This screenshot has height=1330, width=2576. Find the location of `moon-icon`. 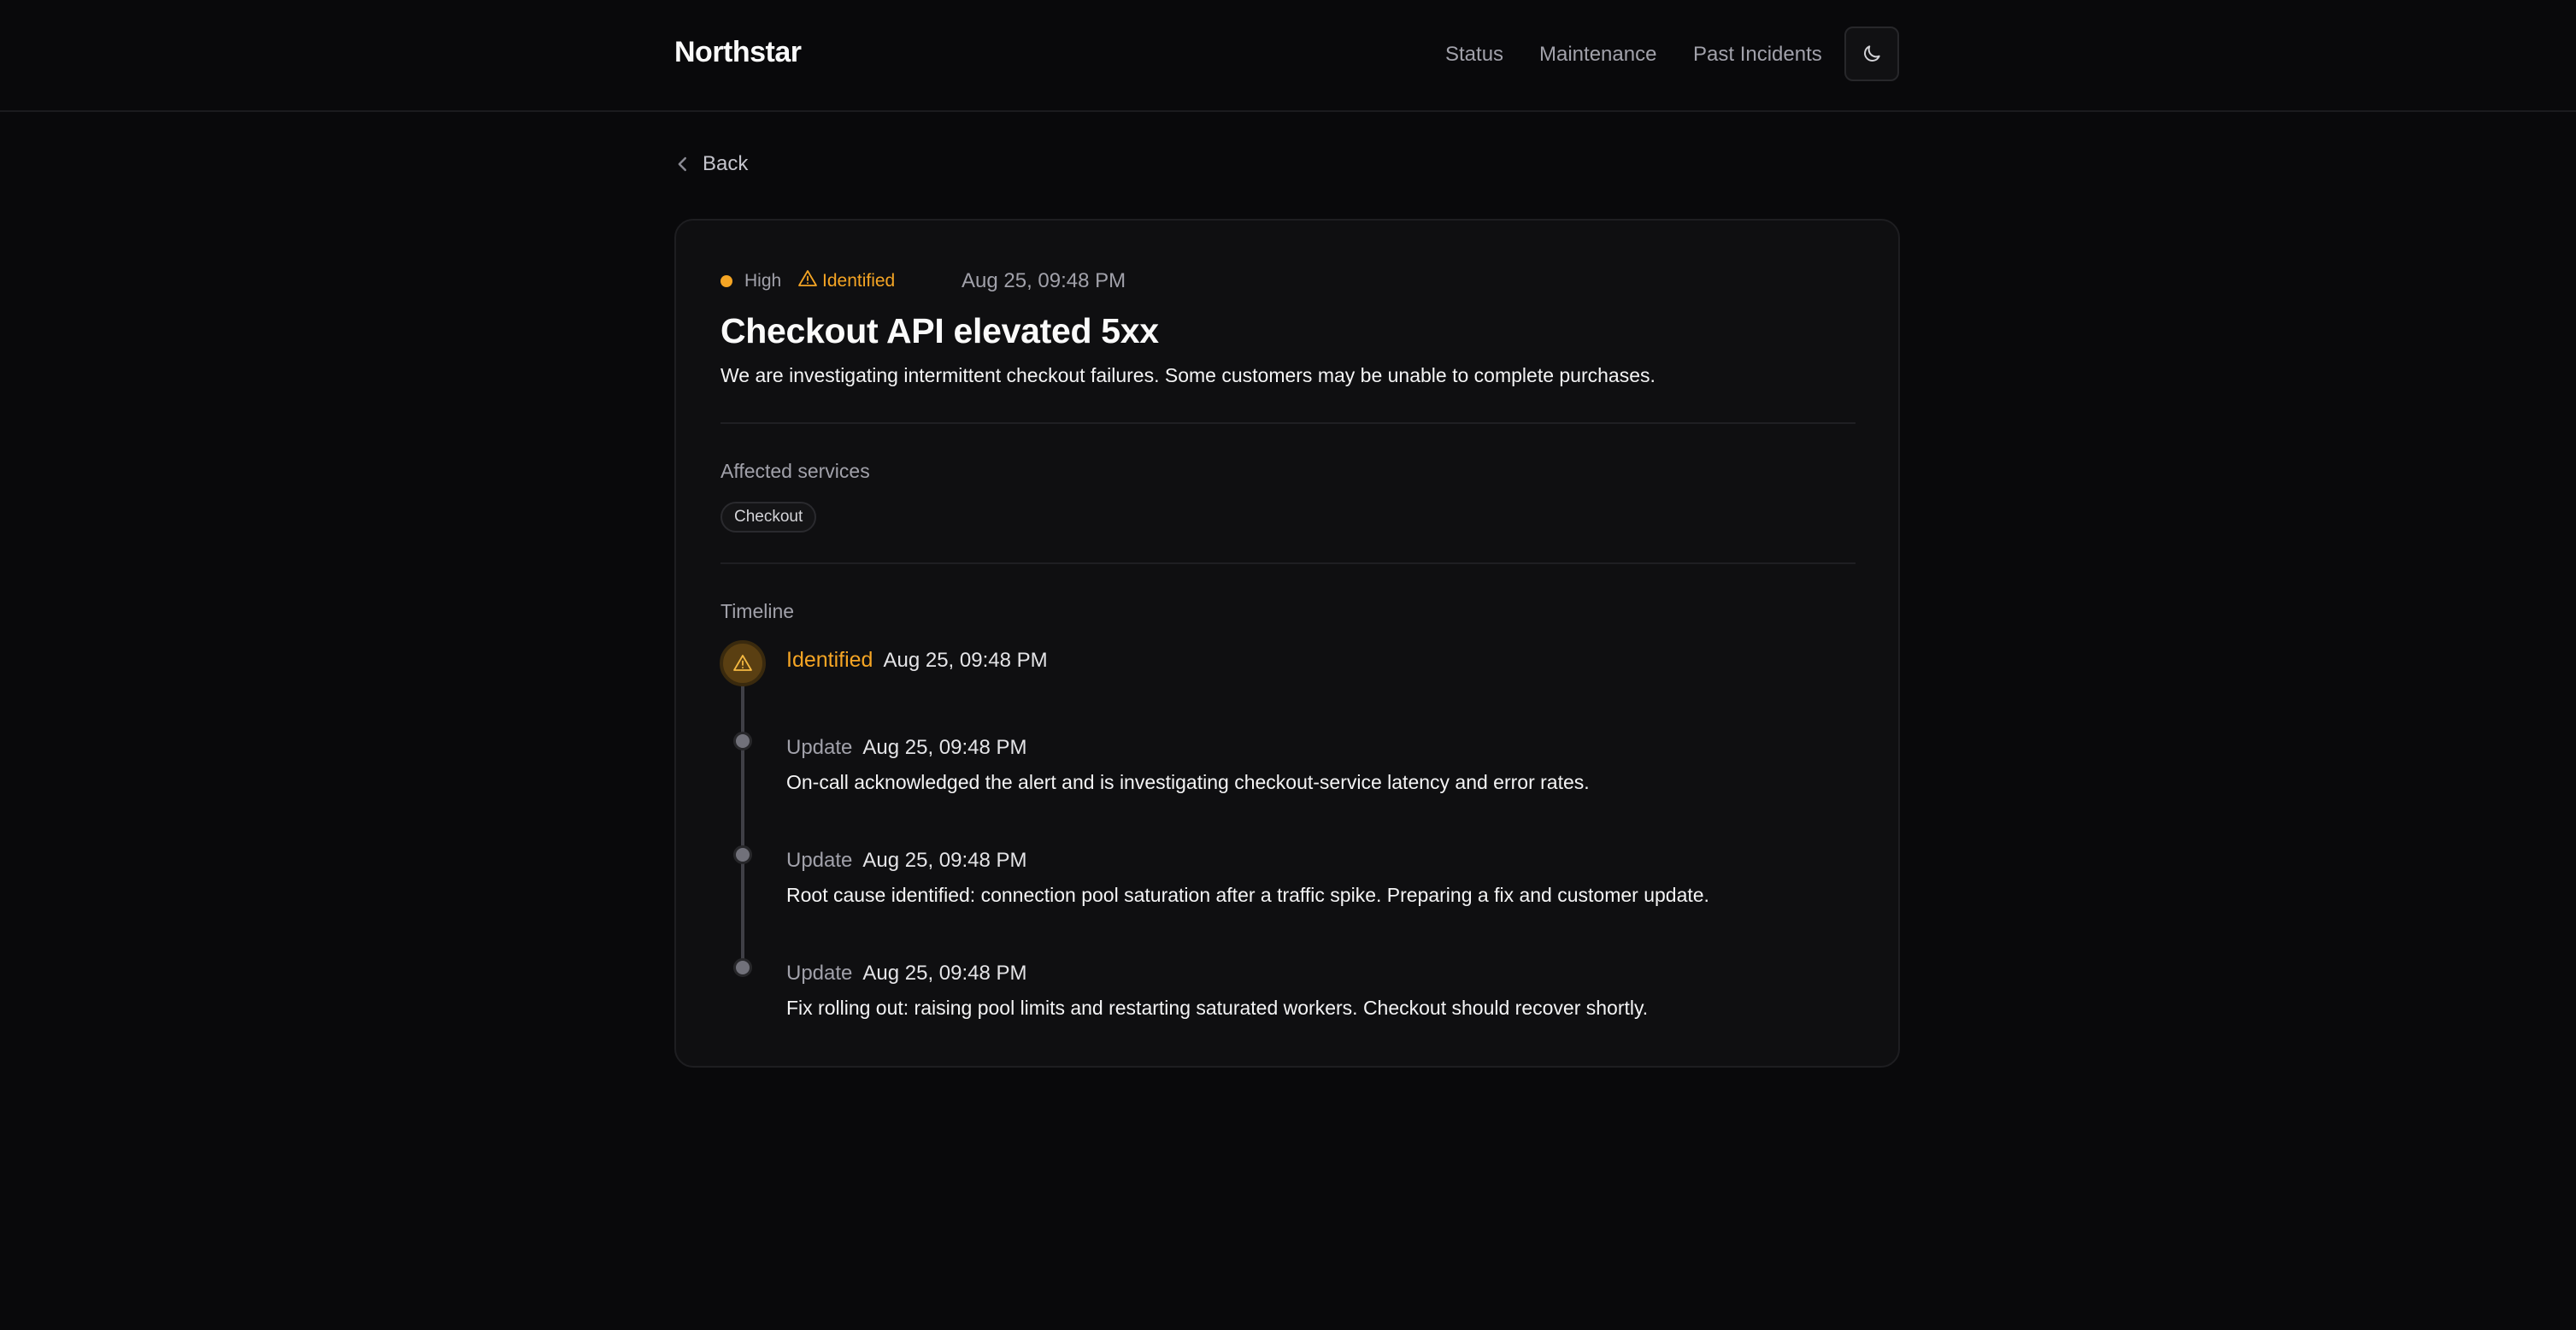

moon-icon is located at coordinates (1872, 53).